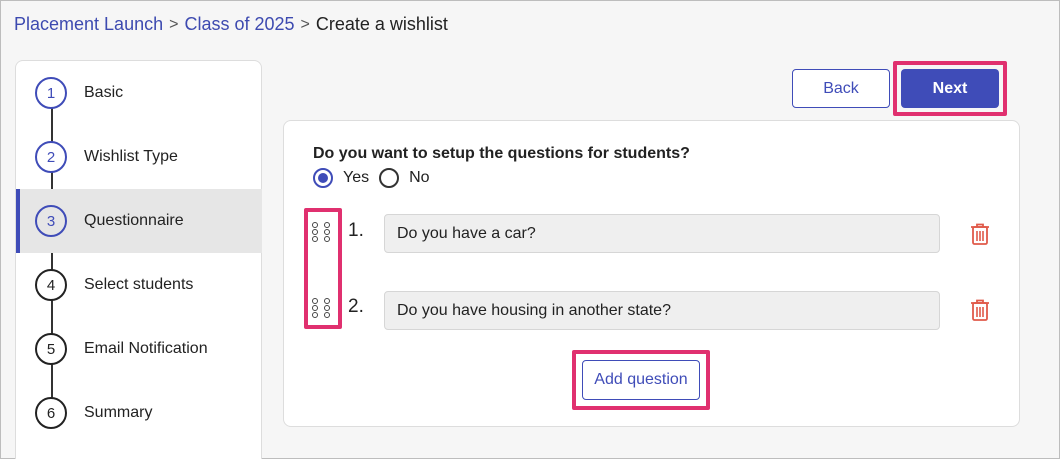 The height and width of the screenshot is (459, 1060). Describe the element at coordinates (51, 157) in the screenshot. I see `step-number: 2` at that location.